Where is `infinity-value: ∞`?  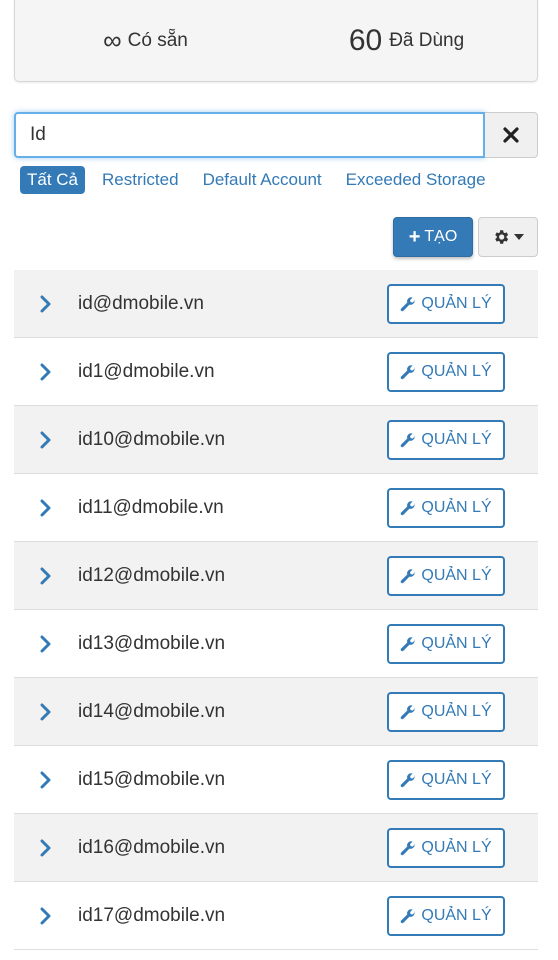
infinity-value: ∞ is located at coordinates (112, 40).